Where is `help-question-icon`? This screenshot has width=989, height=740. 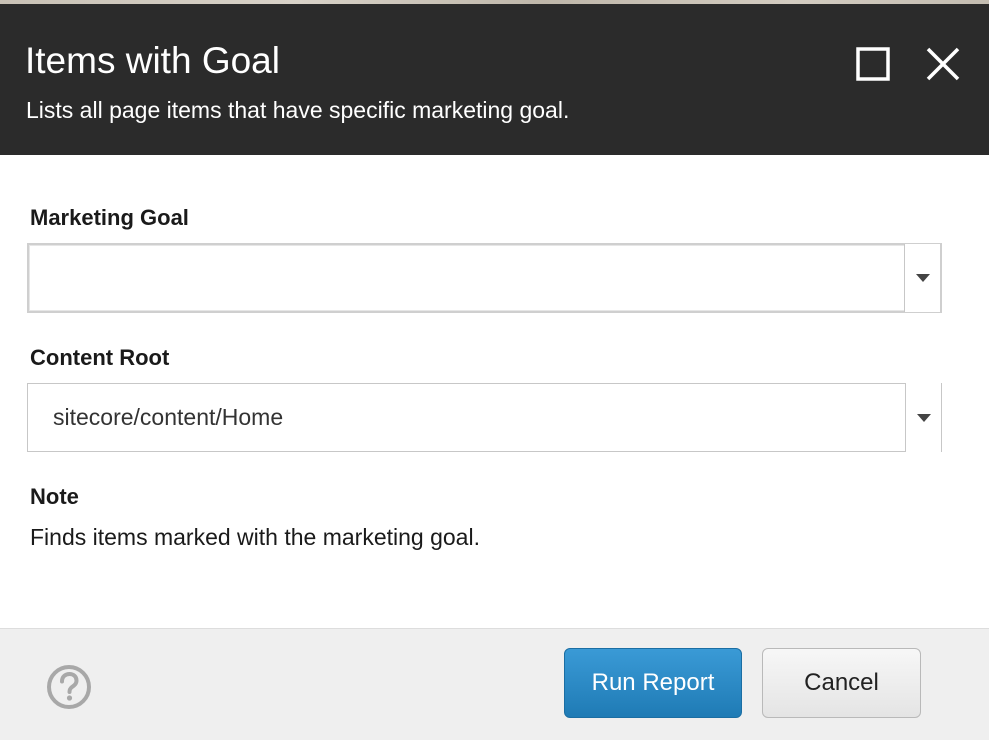
help-question-icon is located at coordinates (69, 687).